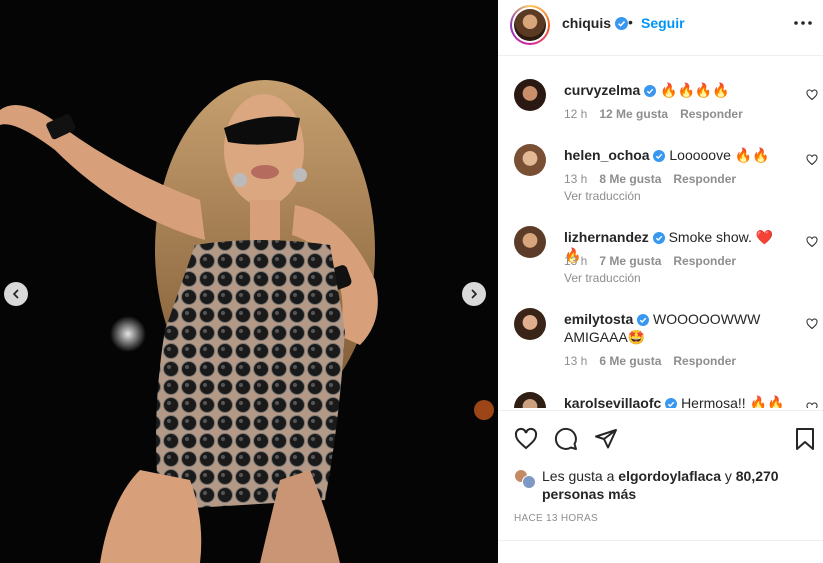 This screenshot has width=823, height=563. I want to click on comment-meta: 13 h7 Me gusta Responder, so click(650, 261).